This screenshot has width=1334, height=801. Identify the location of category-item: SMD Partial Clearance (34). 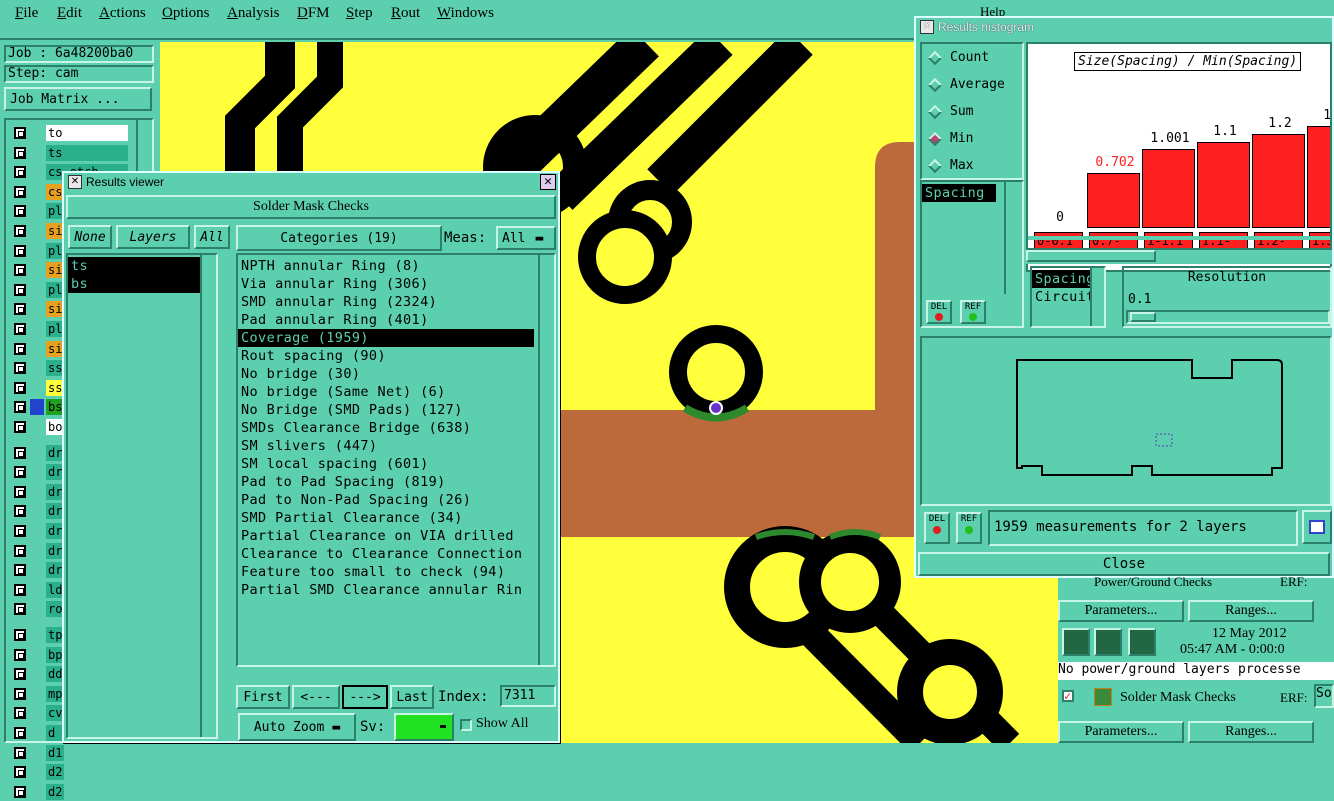
(386, 518).